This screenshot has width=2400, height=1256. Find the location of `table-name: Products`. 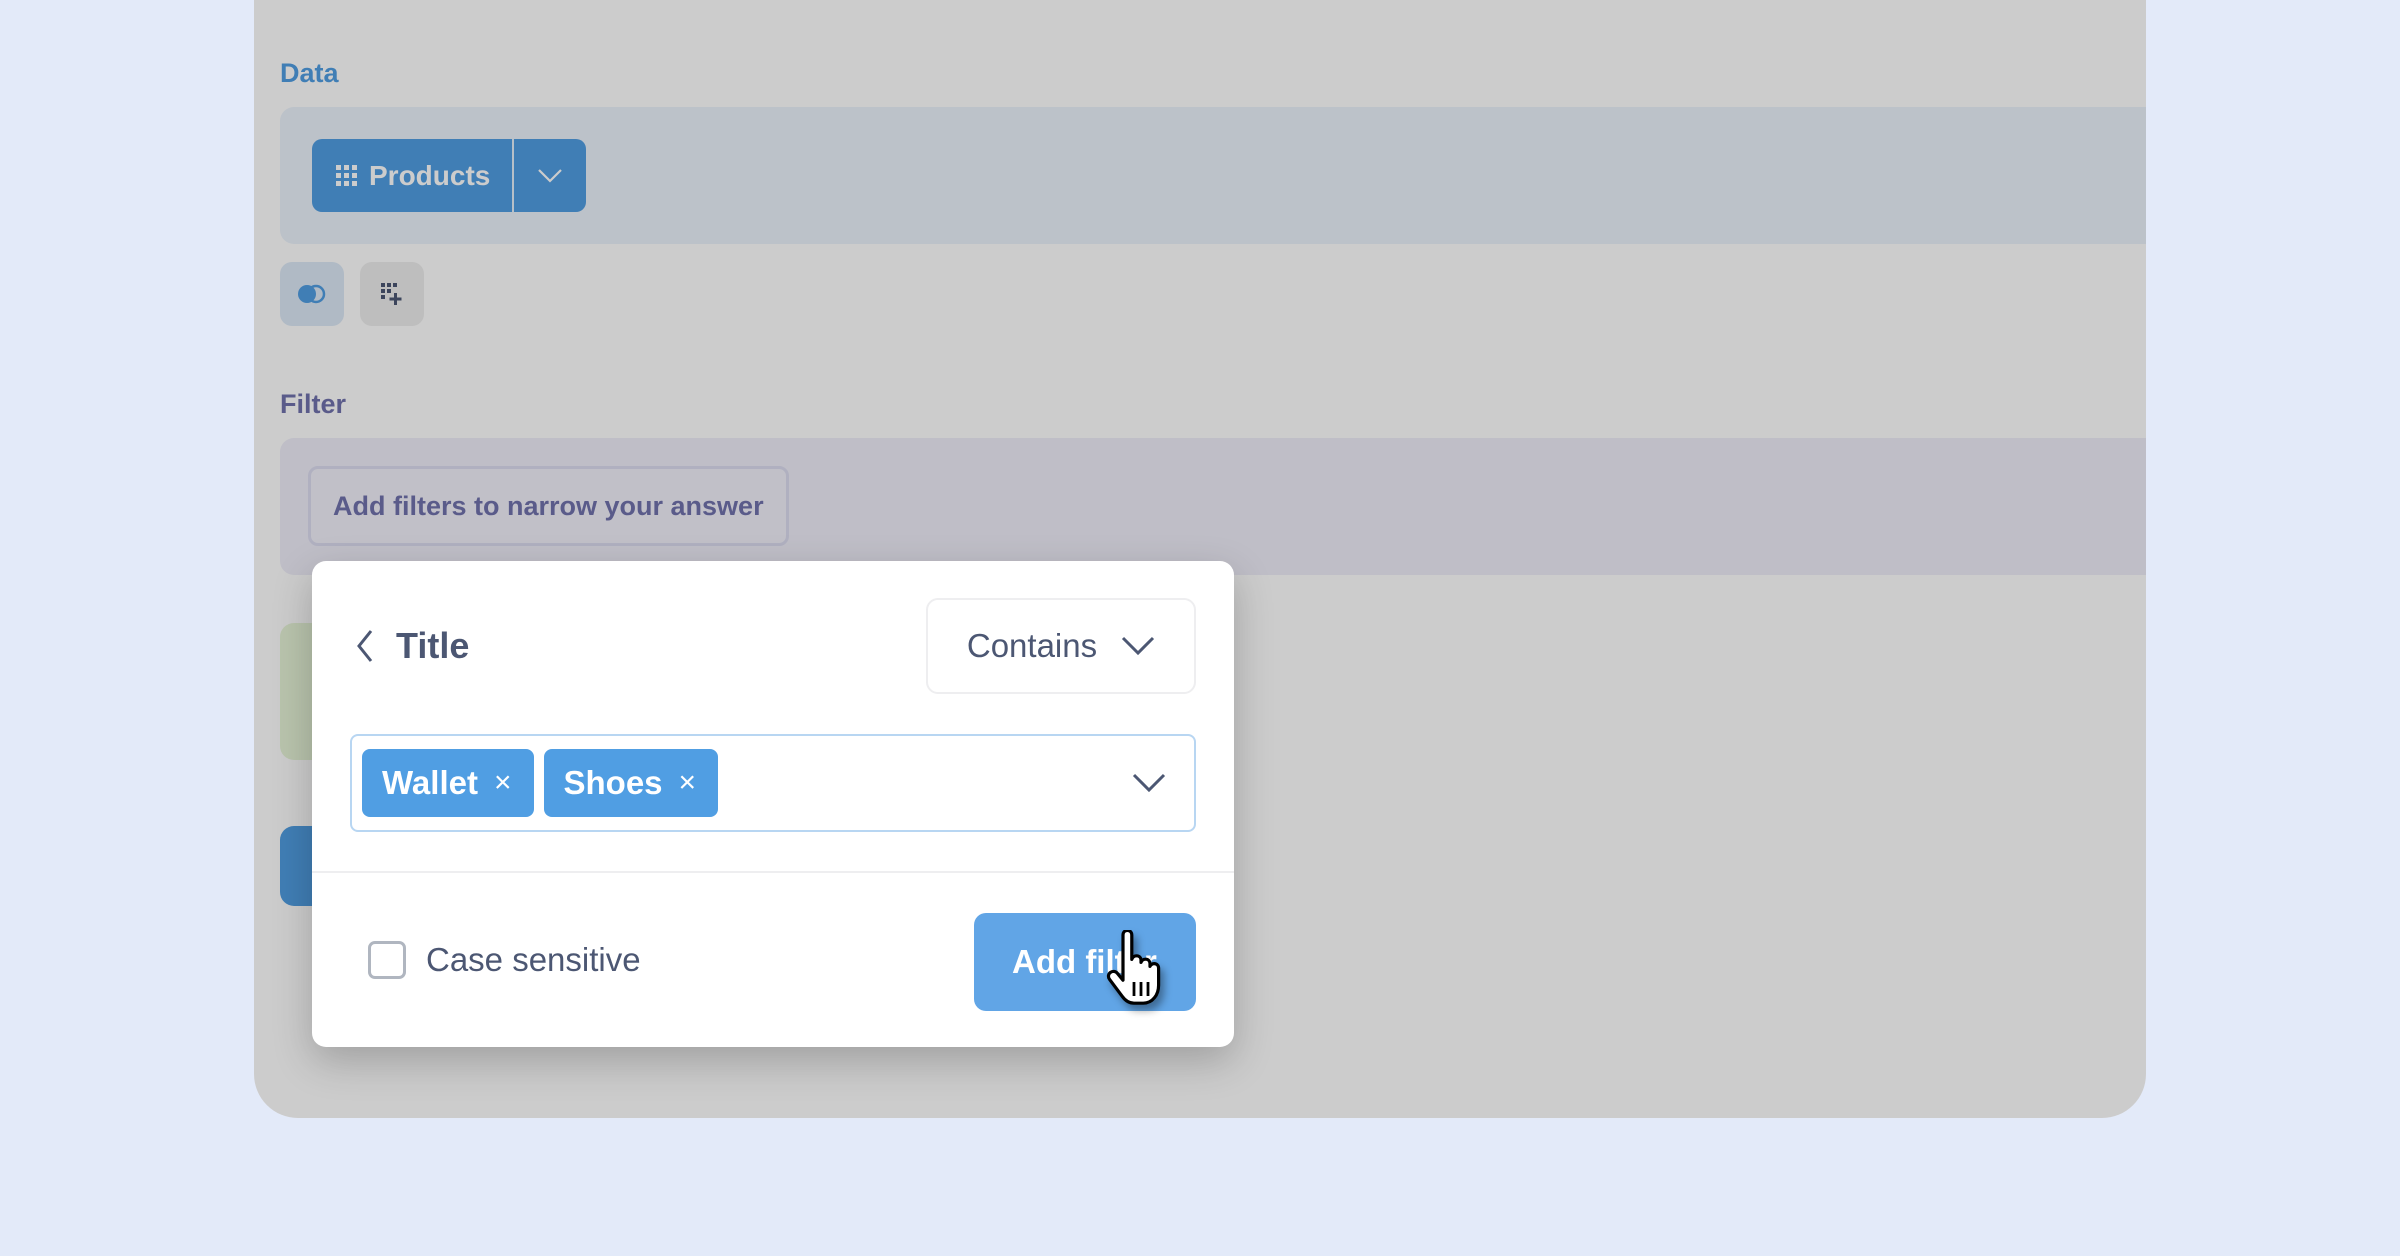

table-name: Products is located at coordinates (430, 175).